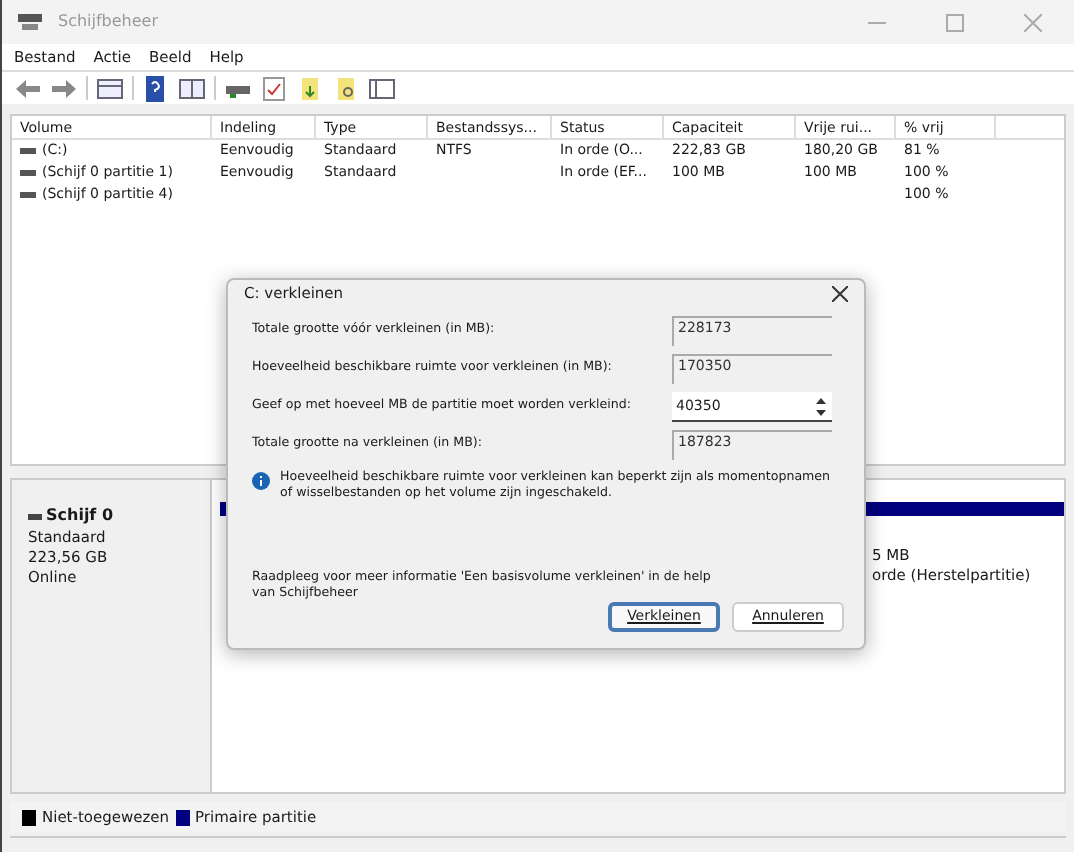 The height and width of the screenshot is (852, 1074). I want to click on info-icon, so click(261, 481).